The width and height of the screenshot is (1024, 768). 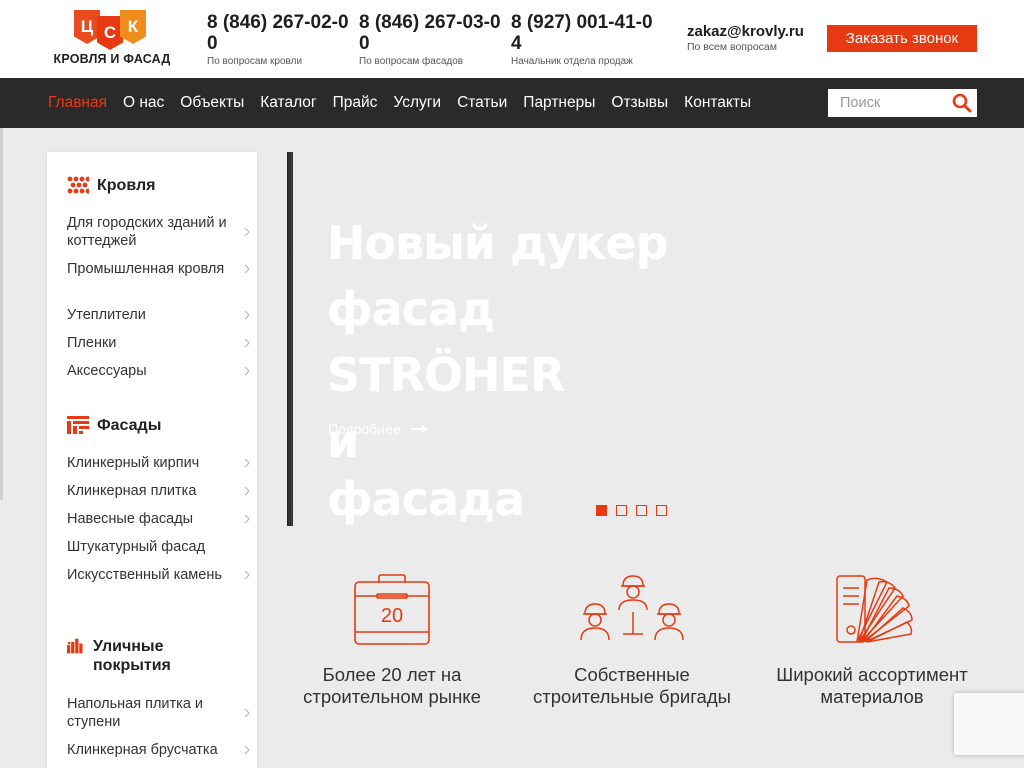 I want to click on hero-slide-image-edge, so click(x=290, y=339).